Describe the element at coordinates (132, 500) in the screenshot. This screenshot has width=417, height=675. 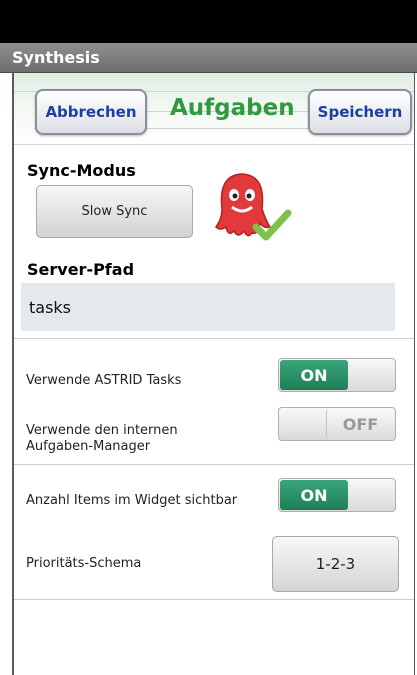
I see `setting-label-widget-items: Anzahl Items im Widget sichtbar` at that location.